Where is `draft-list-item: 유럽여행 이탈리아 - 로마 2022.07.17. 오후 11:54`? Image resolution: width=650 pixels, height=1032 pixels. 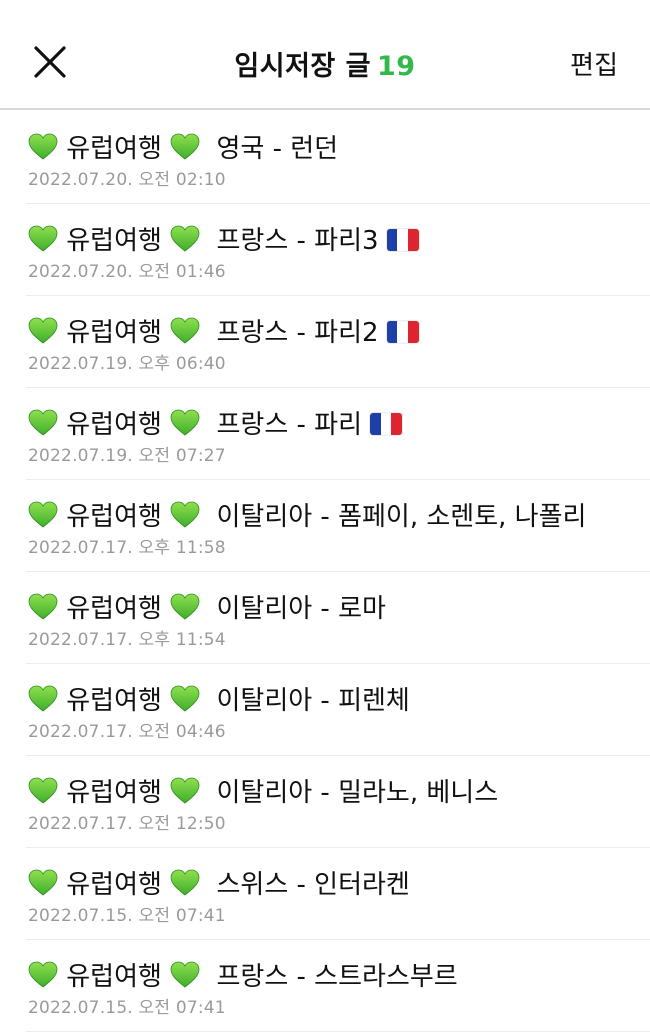 draft-list-item: 유럽여행 이탈리아 - 로마 2022.07.17. 오후 11:54 is located at coordinates (338, 618).